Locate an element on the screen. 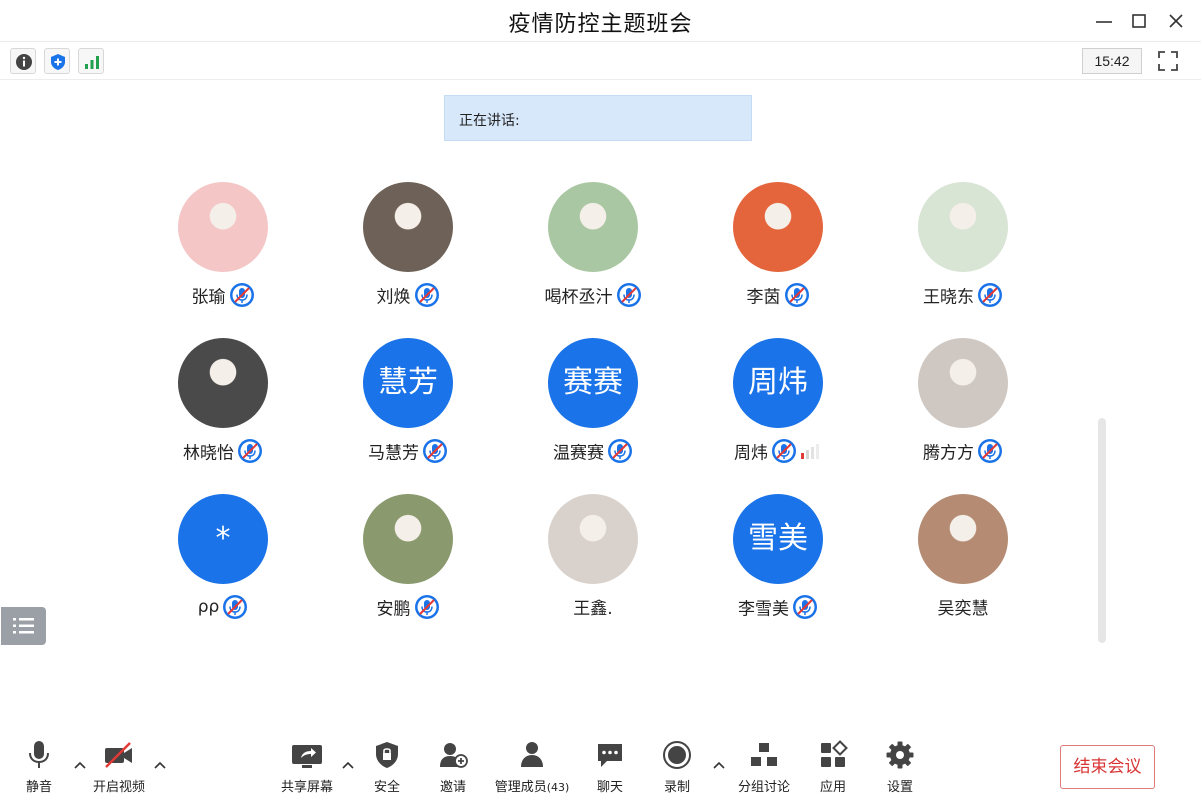 The height and width of the screenshot is (803, 1201). participant-name-row: 周炜 is located at coordinates (778, 451).